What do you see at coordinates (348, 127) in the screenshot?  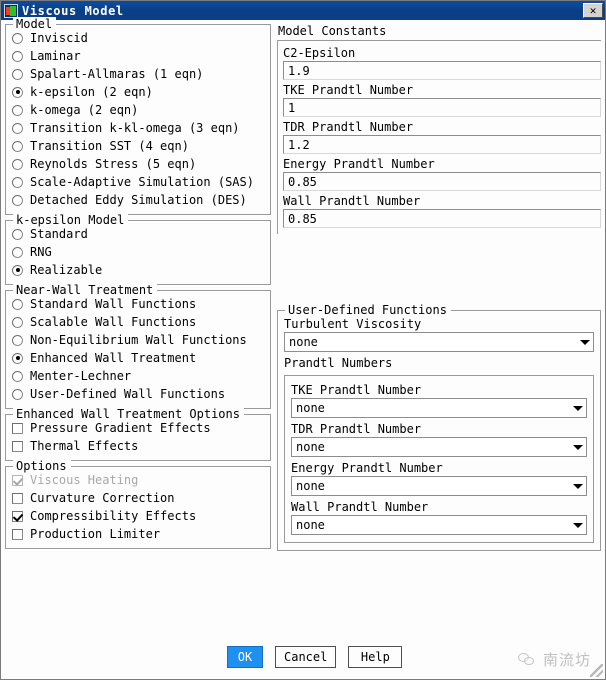 I see `label-tdr-prandtl-number: TDR Prandtl Number` at bounding box center [348, 127].